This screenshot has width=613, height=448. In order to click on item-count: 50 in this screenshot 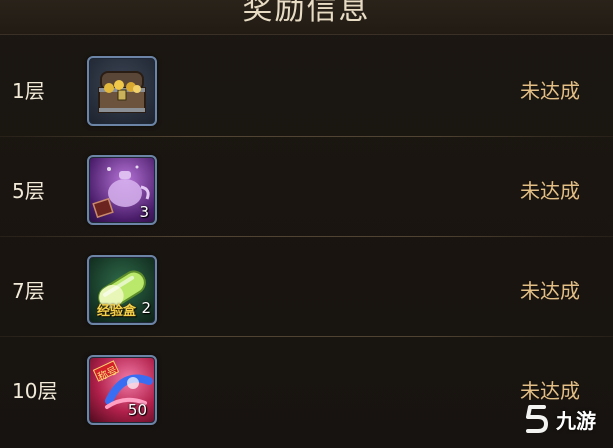, I will do `click(137, 410)`.